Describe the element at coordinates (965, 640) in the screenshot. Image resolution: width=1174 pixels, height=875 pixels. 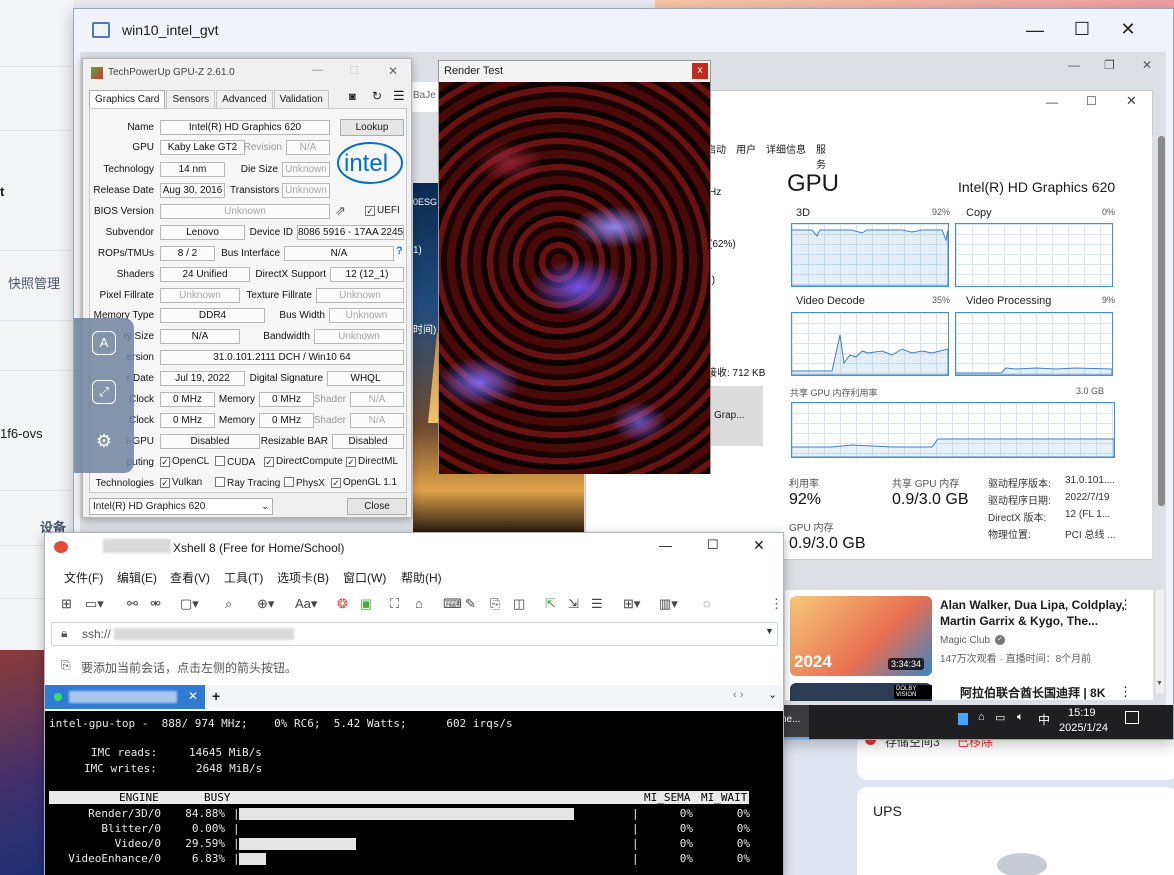
I see `channel-name: Magic Club` at that location.